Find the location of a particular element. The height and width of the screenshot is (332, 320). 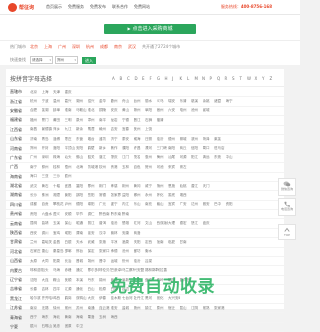

nav-item-publish: 免费发布 is located at coordinates (98, 7).